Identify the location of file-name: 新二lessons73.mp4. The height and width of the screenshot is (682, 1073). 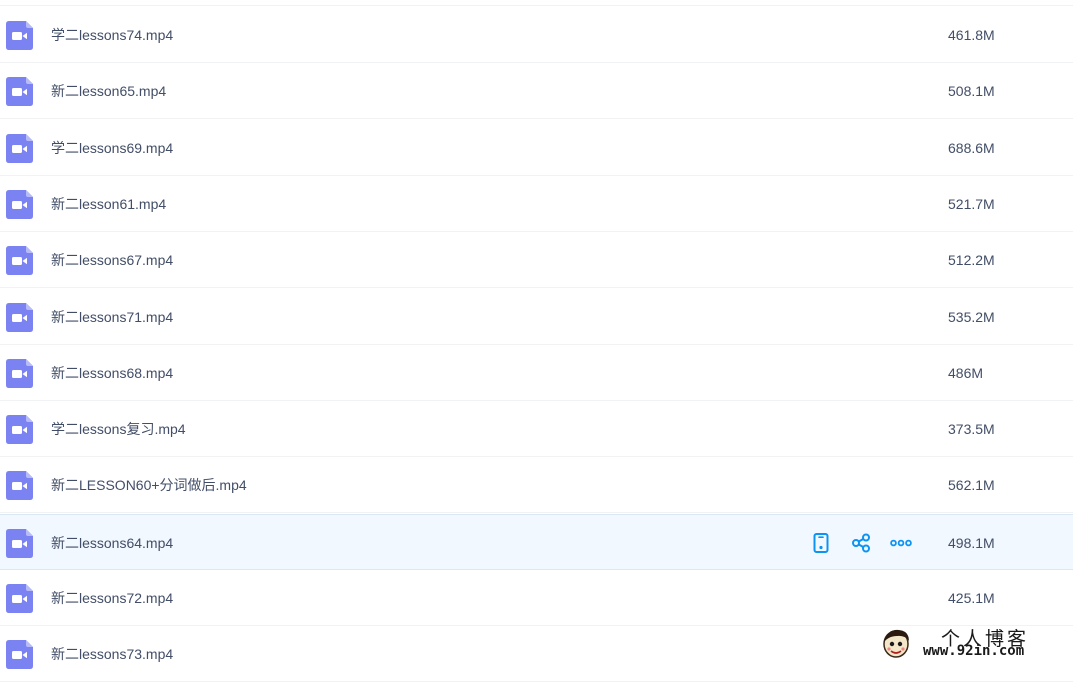
(112, 654).